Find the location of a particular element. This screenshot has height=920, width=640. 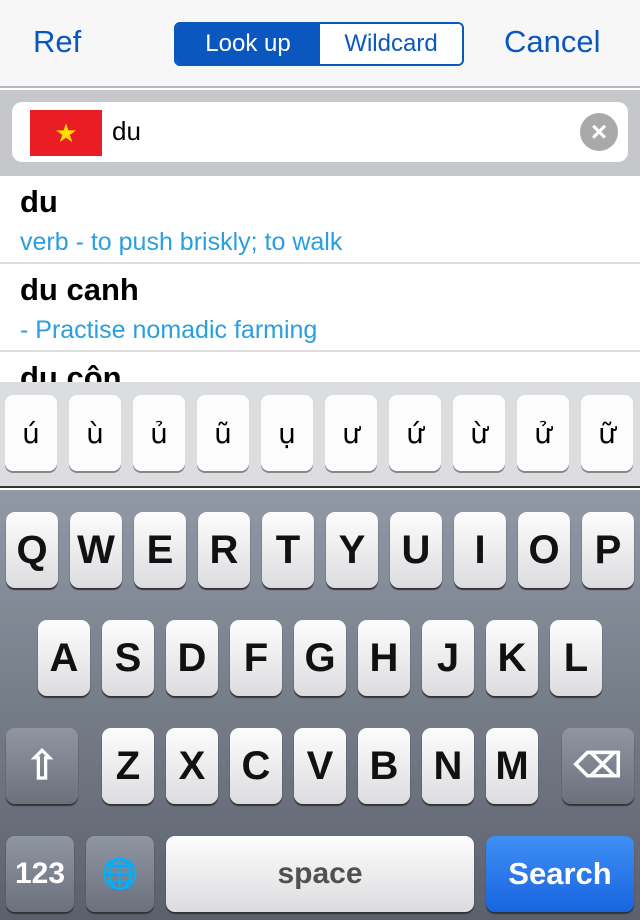

key-h: H is located at coordinates (384, 658).